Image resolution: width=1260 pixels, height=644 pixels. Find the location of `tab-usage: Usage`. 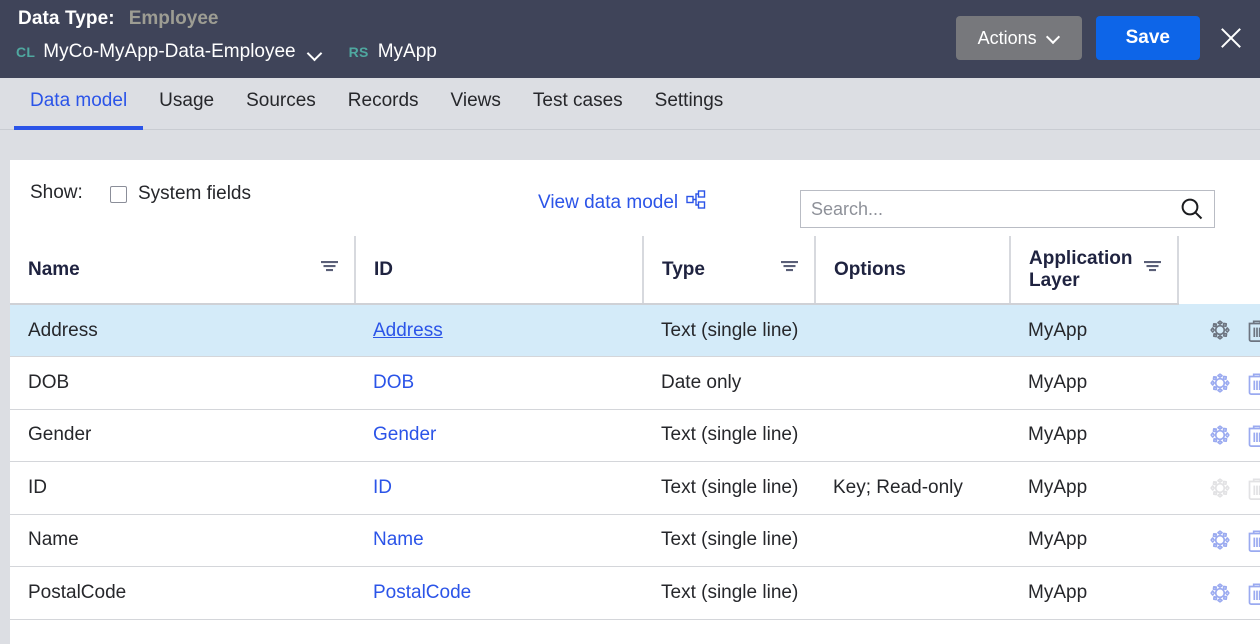

tab-usage: Usage is located at coordinates (186, 104).